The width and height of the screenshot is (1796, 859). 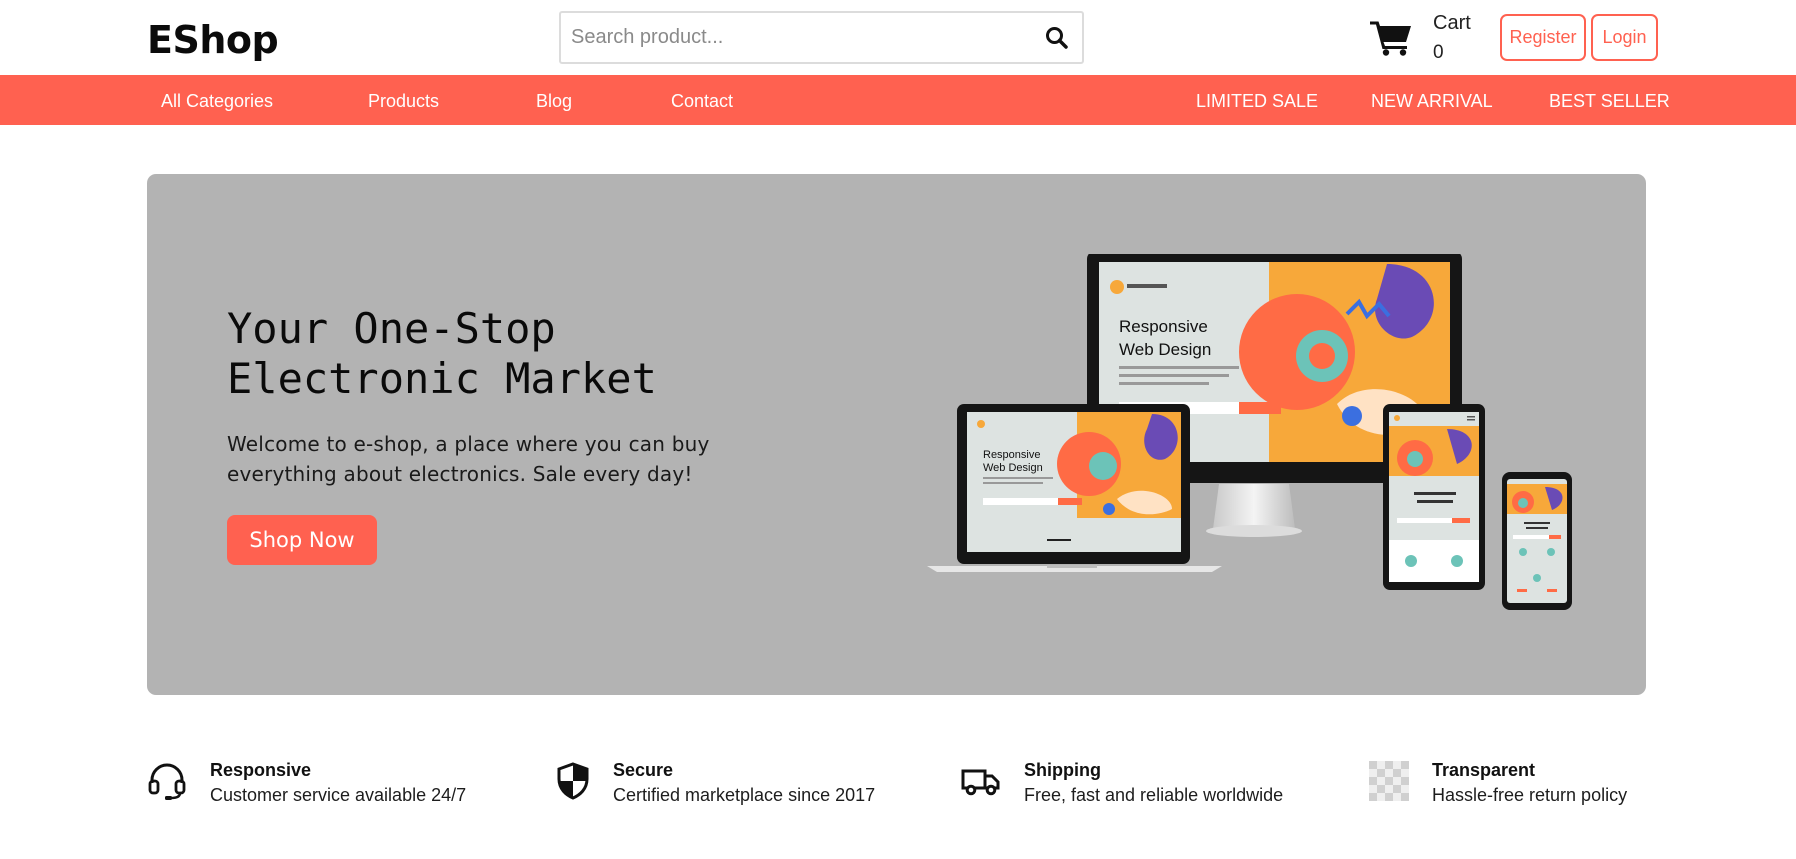 I want to click on feature-title: Responsive, so click(x=261, y=770).